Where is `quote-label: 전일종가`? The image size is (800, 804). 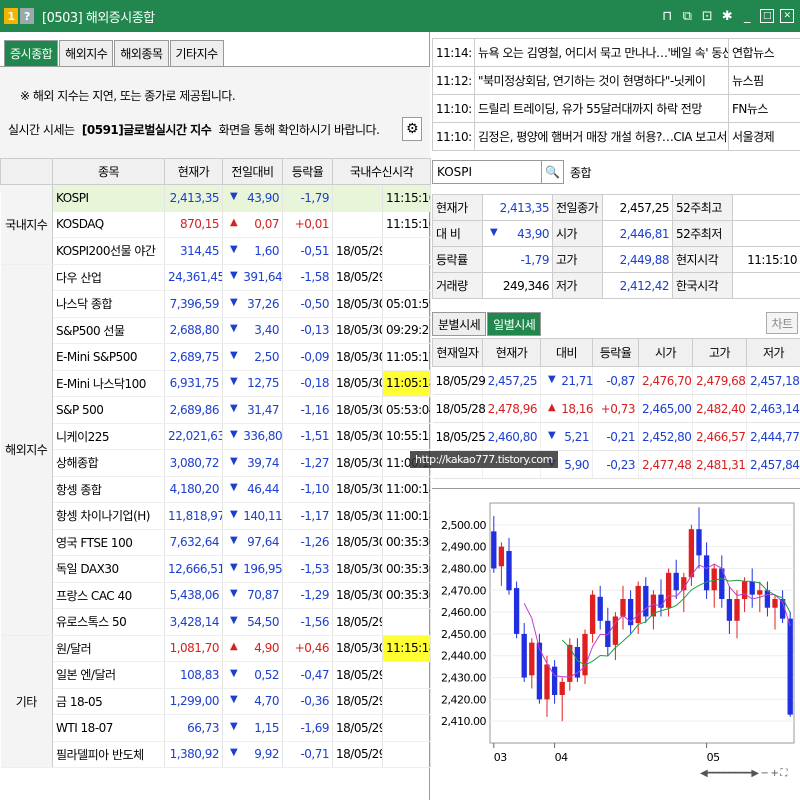 quote-label: 전일종가 is located at coordinates (578, 208).